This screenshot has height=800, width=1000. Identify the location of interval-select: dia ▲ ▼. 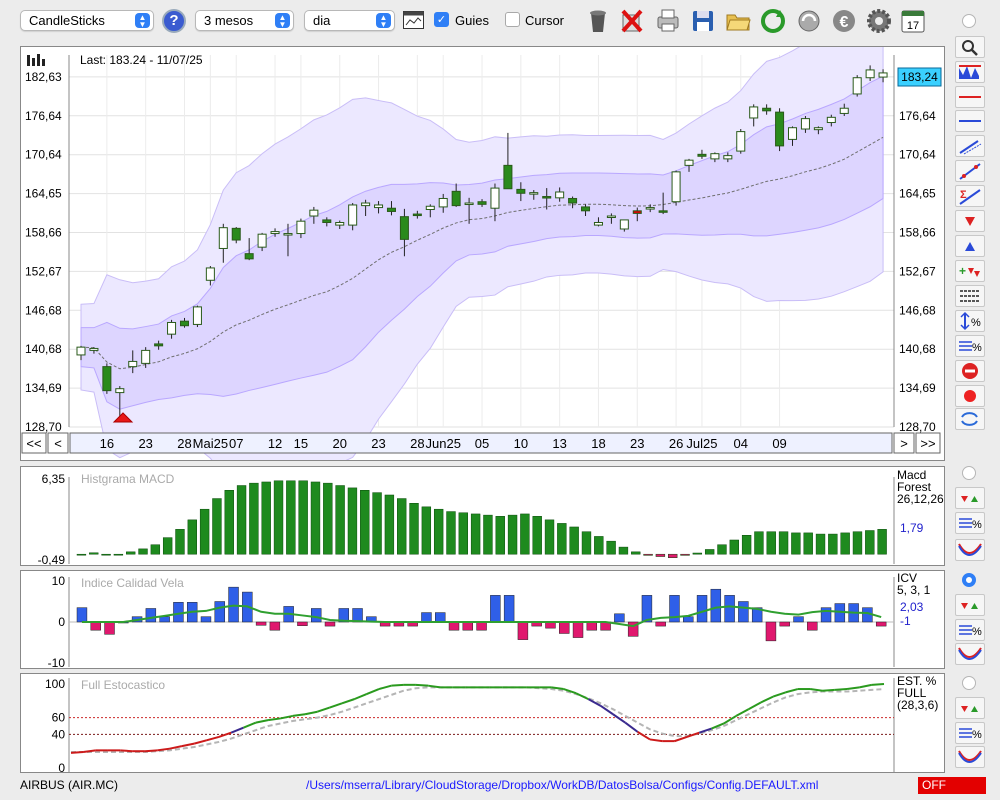
(349, 20).